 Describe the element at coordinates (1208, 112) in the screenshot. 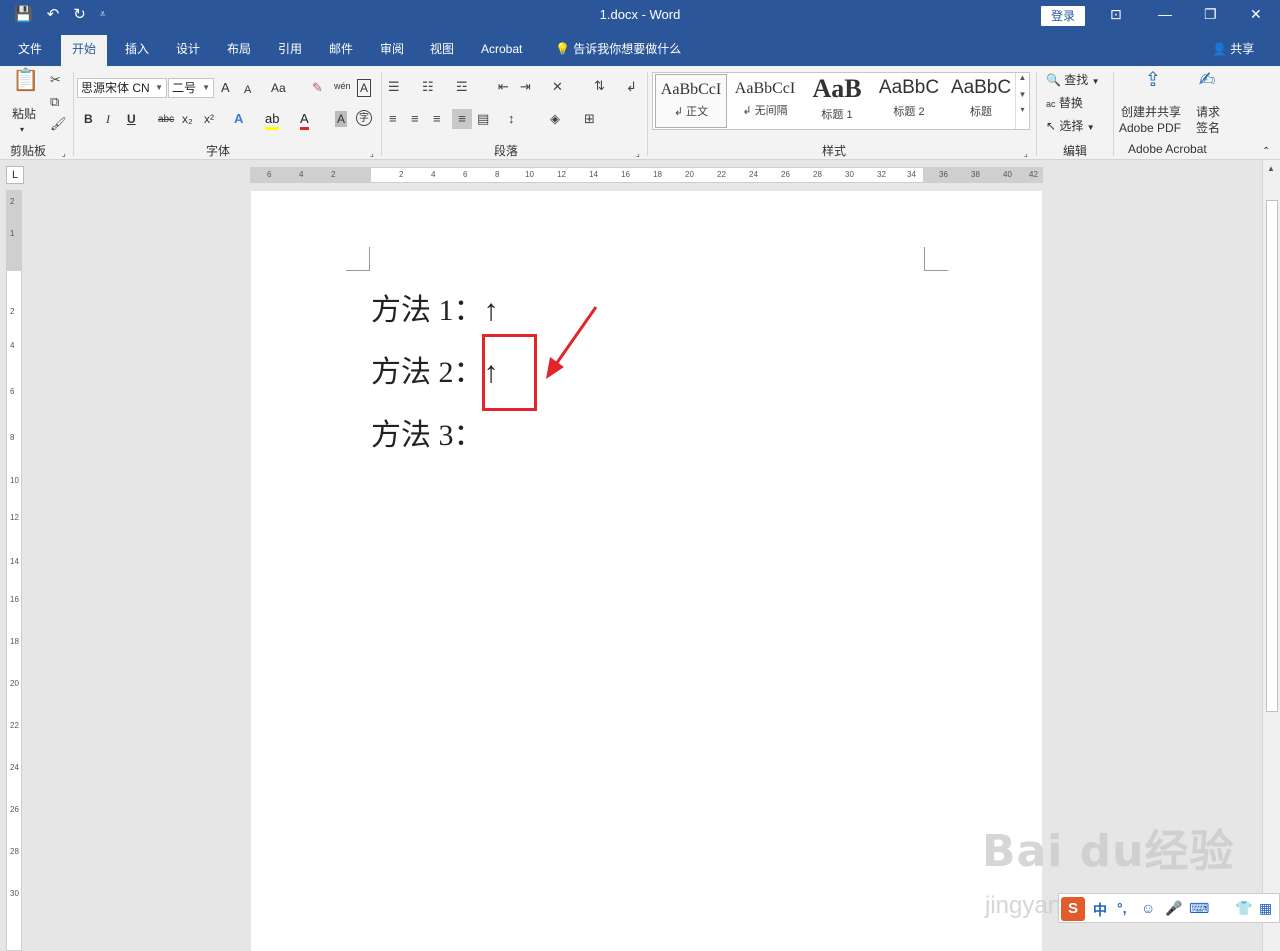

I see `request-label: 请求` at that location.